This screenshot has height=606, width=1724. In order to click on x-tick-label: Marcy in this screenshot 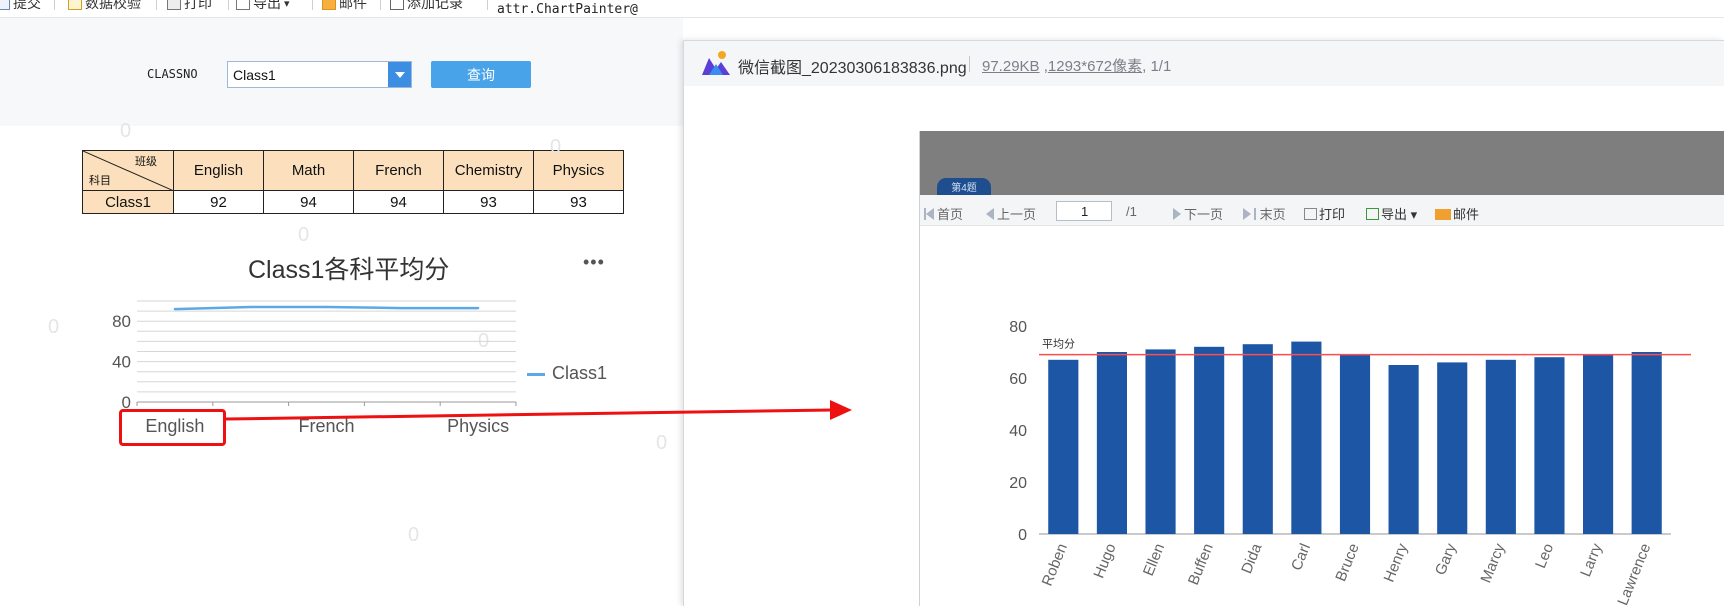, I will do `click(1492, 563)`.